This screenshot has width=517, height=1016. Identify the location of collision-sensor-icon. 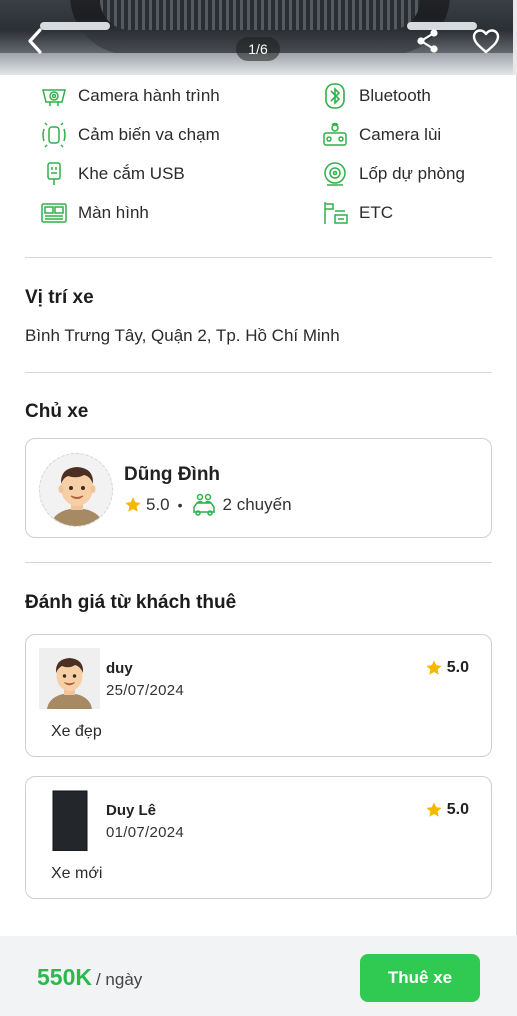
(54, 135).